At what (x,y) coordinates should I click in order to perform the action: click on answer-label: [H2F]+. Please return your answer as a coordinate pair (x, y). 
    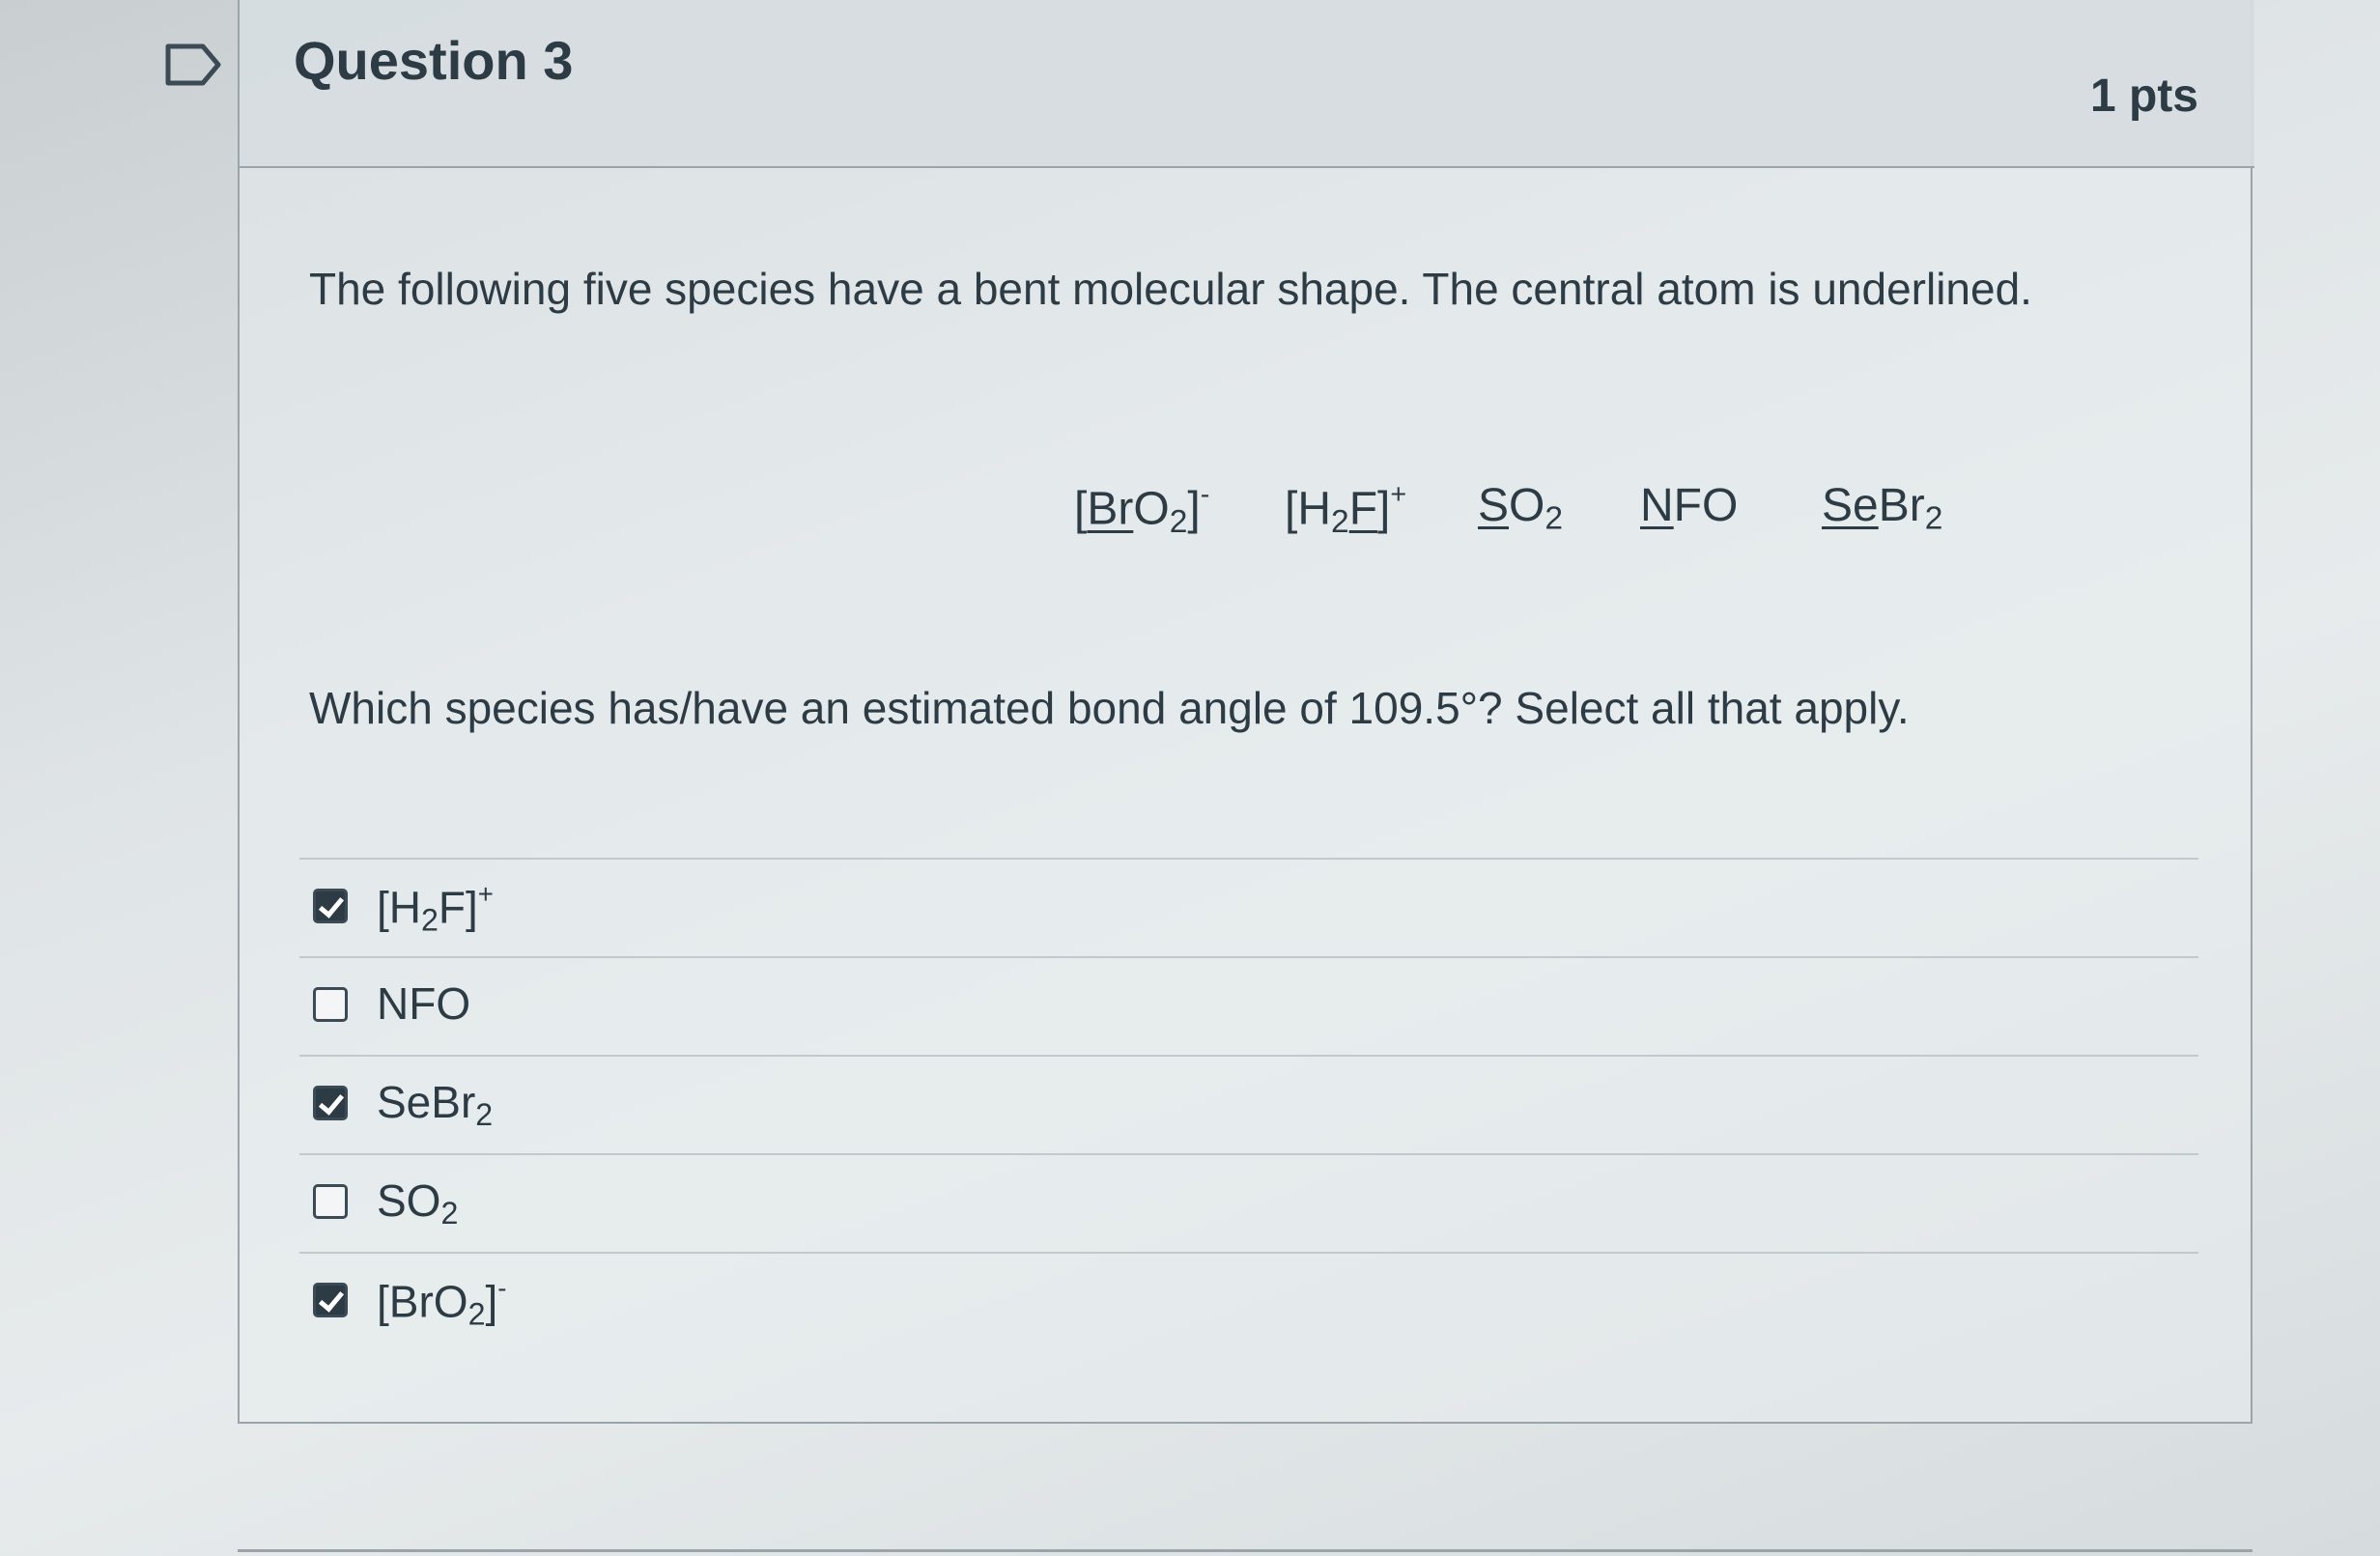
    Looking at the image, I should click on (436, 908).